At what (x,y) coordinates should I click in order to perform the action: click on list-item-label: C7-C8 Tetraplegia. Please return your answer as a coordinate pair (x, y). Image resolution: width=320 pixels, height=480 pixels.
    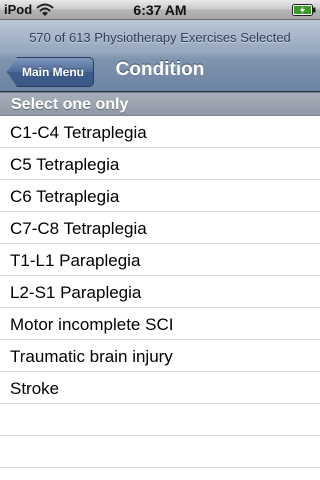
    Looking at the image, I should click on (78, 228).